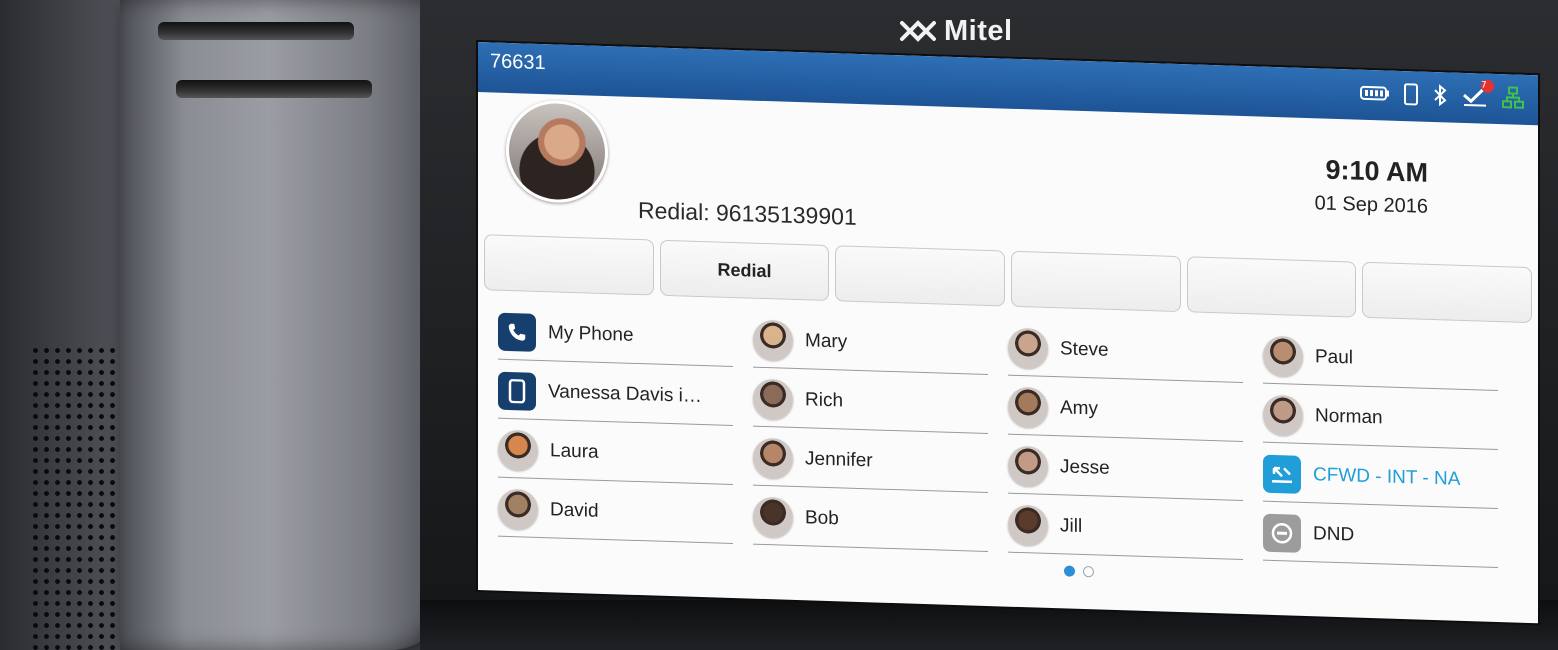  I want to click on voicemail-icon: 7, so click(1478, 93).